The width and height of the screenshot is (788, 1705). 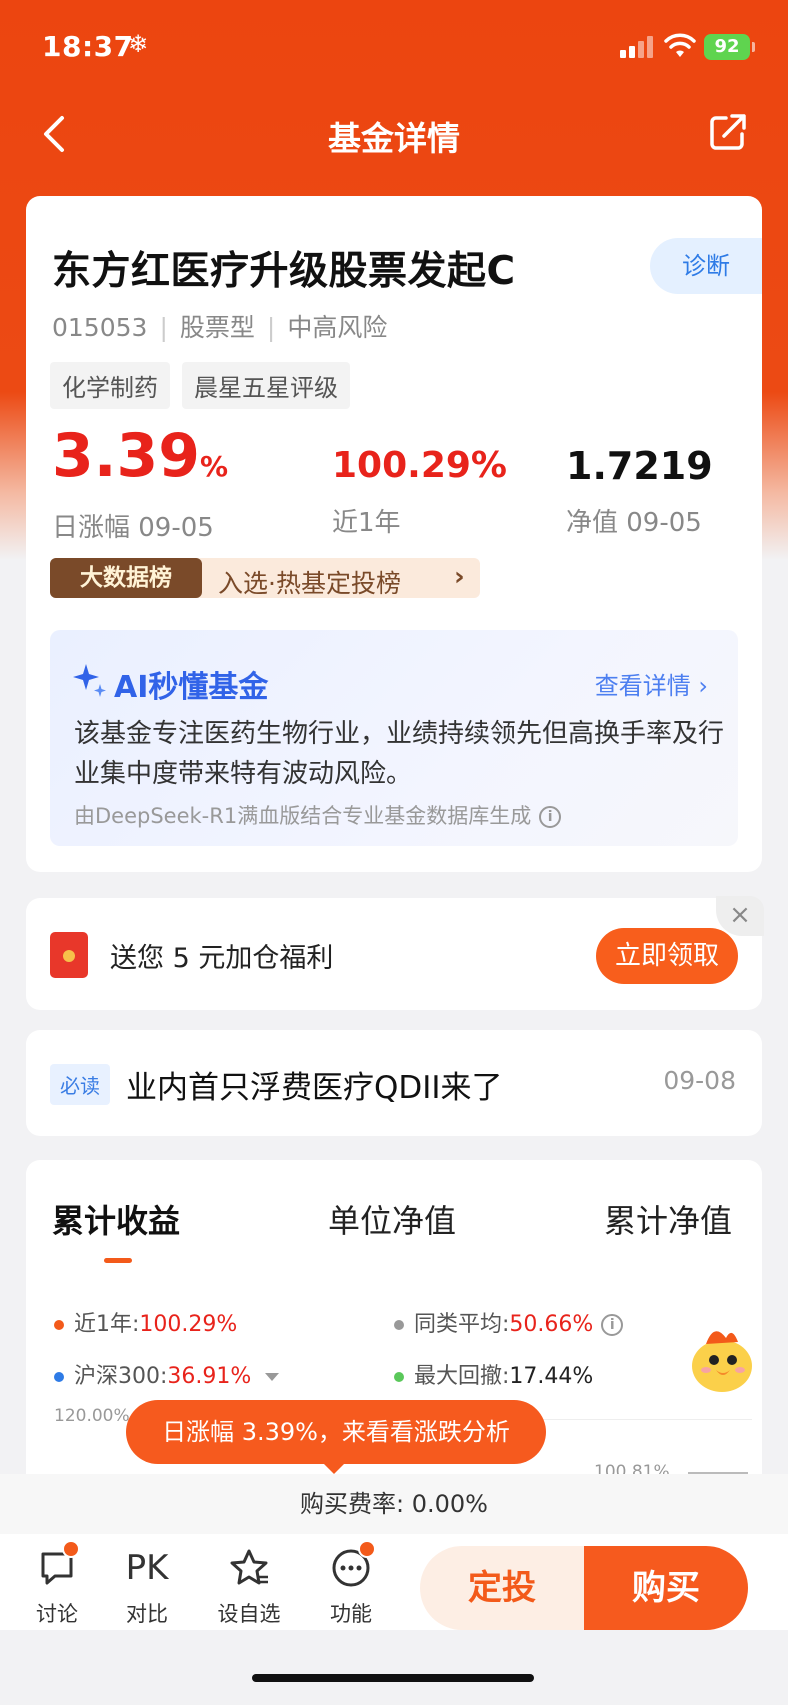 What do you see at coordinates (126, 456) in the screenshot?
I see `daily-change-value: 3.39` at bounding box center [126, 456].